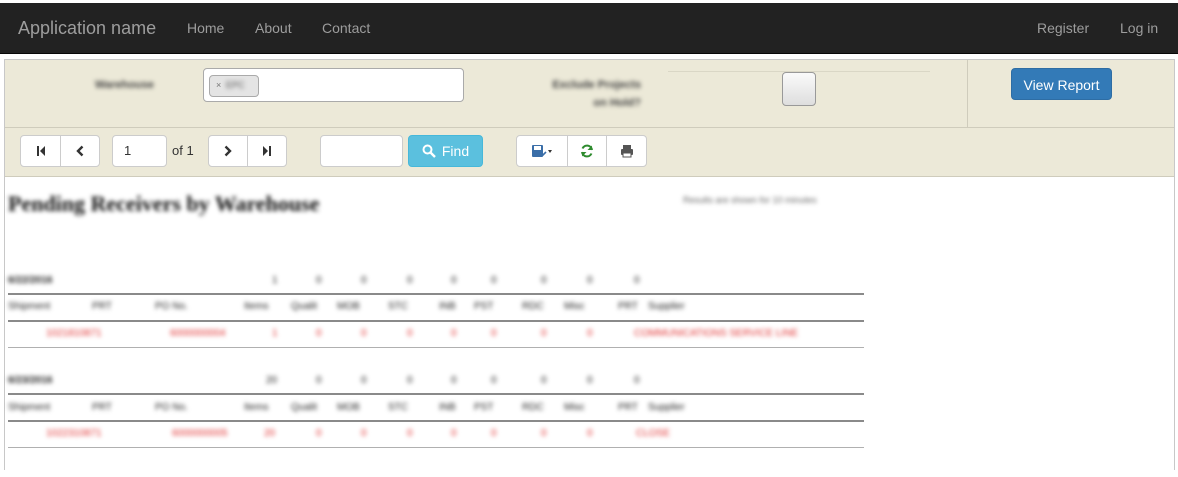 This screenshot has height=477, width=1178. I want to click on table-cell: 20, so click(270, 433).